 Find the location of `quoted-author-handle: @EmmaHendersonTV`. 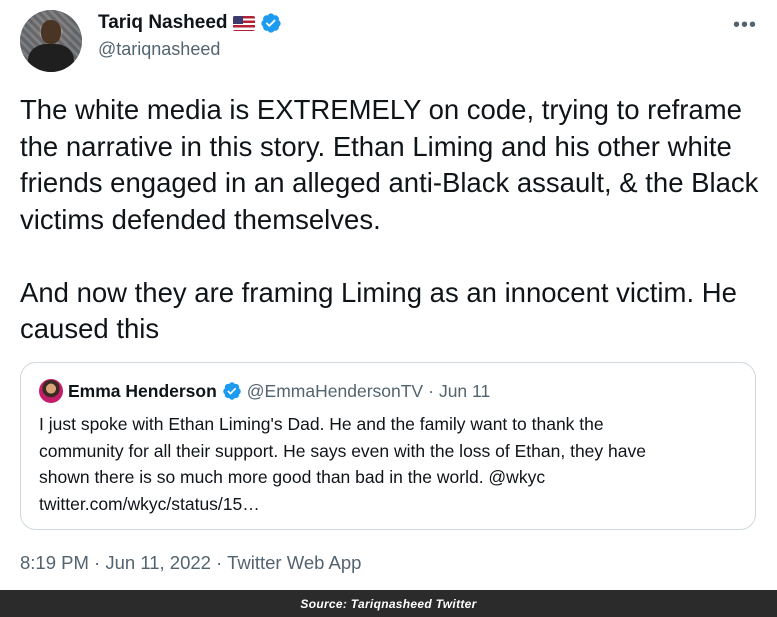

quoted-author-handle: @EmmaHendersonTV is located at coordinates (335, 390).